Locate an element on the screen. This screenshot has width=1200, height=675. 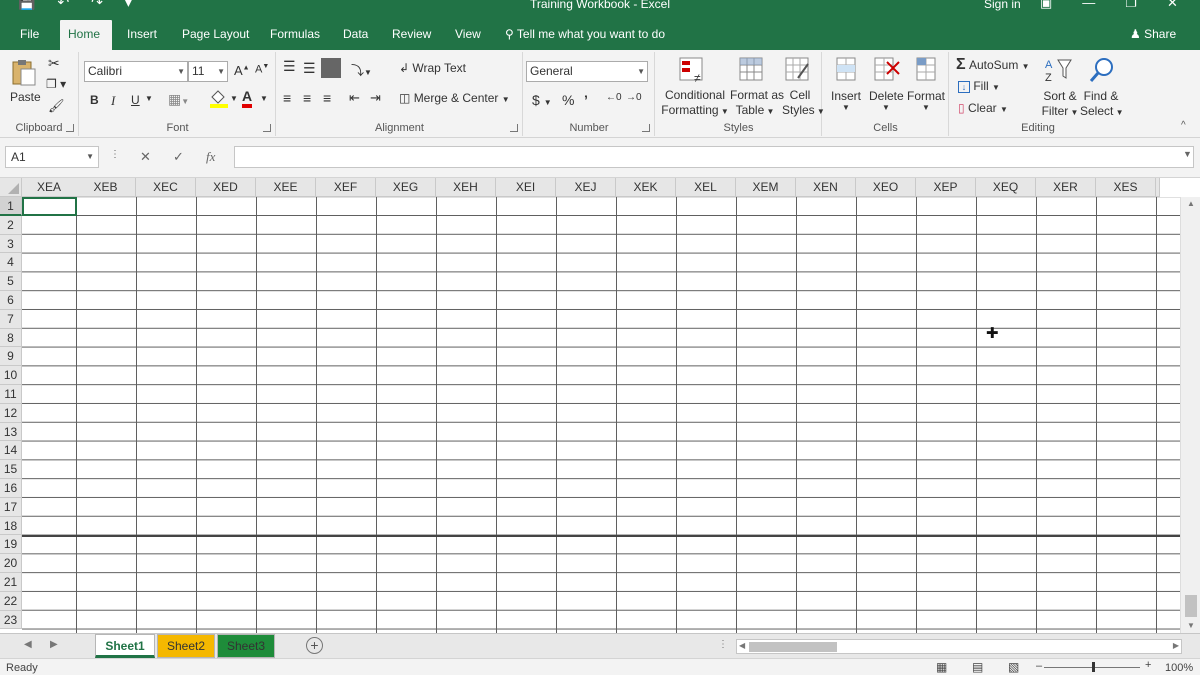
new-sheet-button: + is located at coordinates (314, 645).